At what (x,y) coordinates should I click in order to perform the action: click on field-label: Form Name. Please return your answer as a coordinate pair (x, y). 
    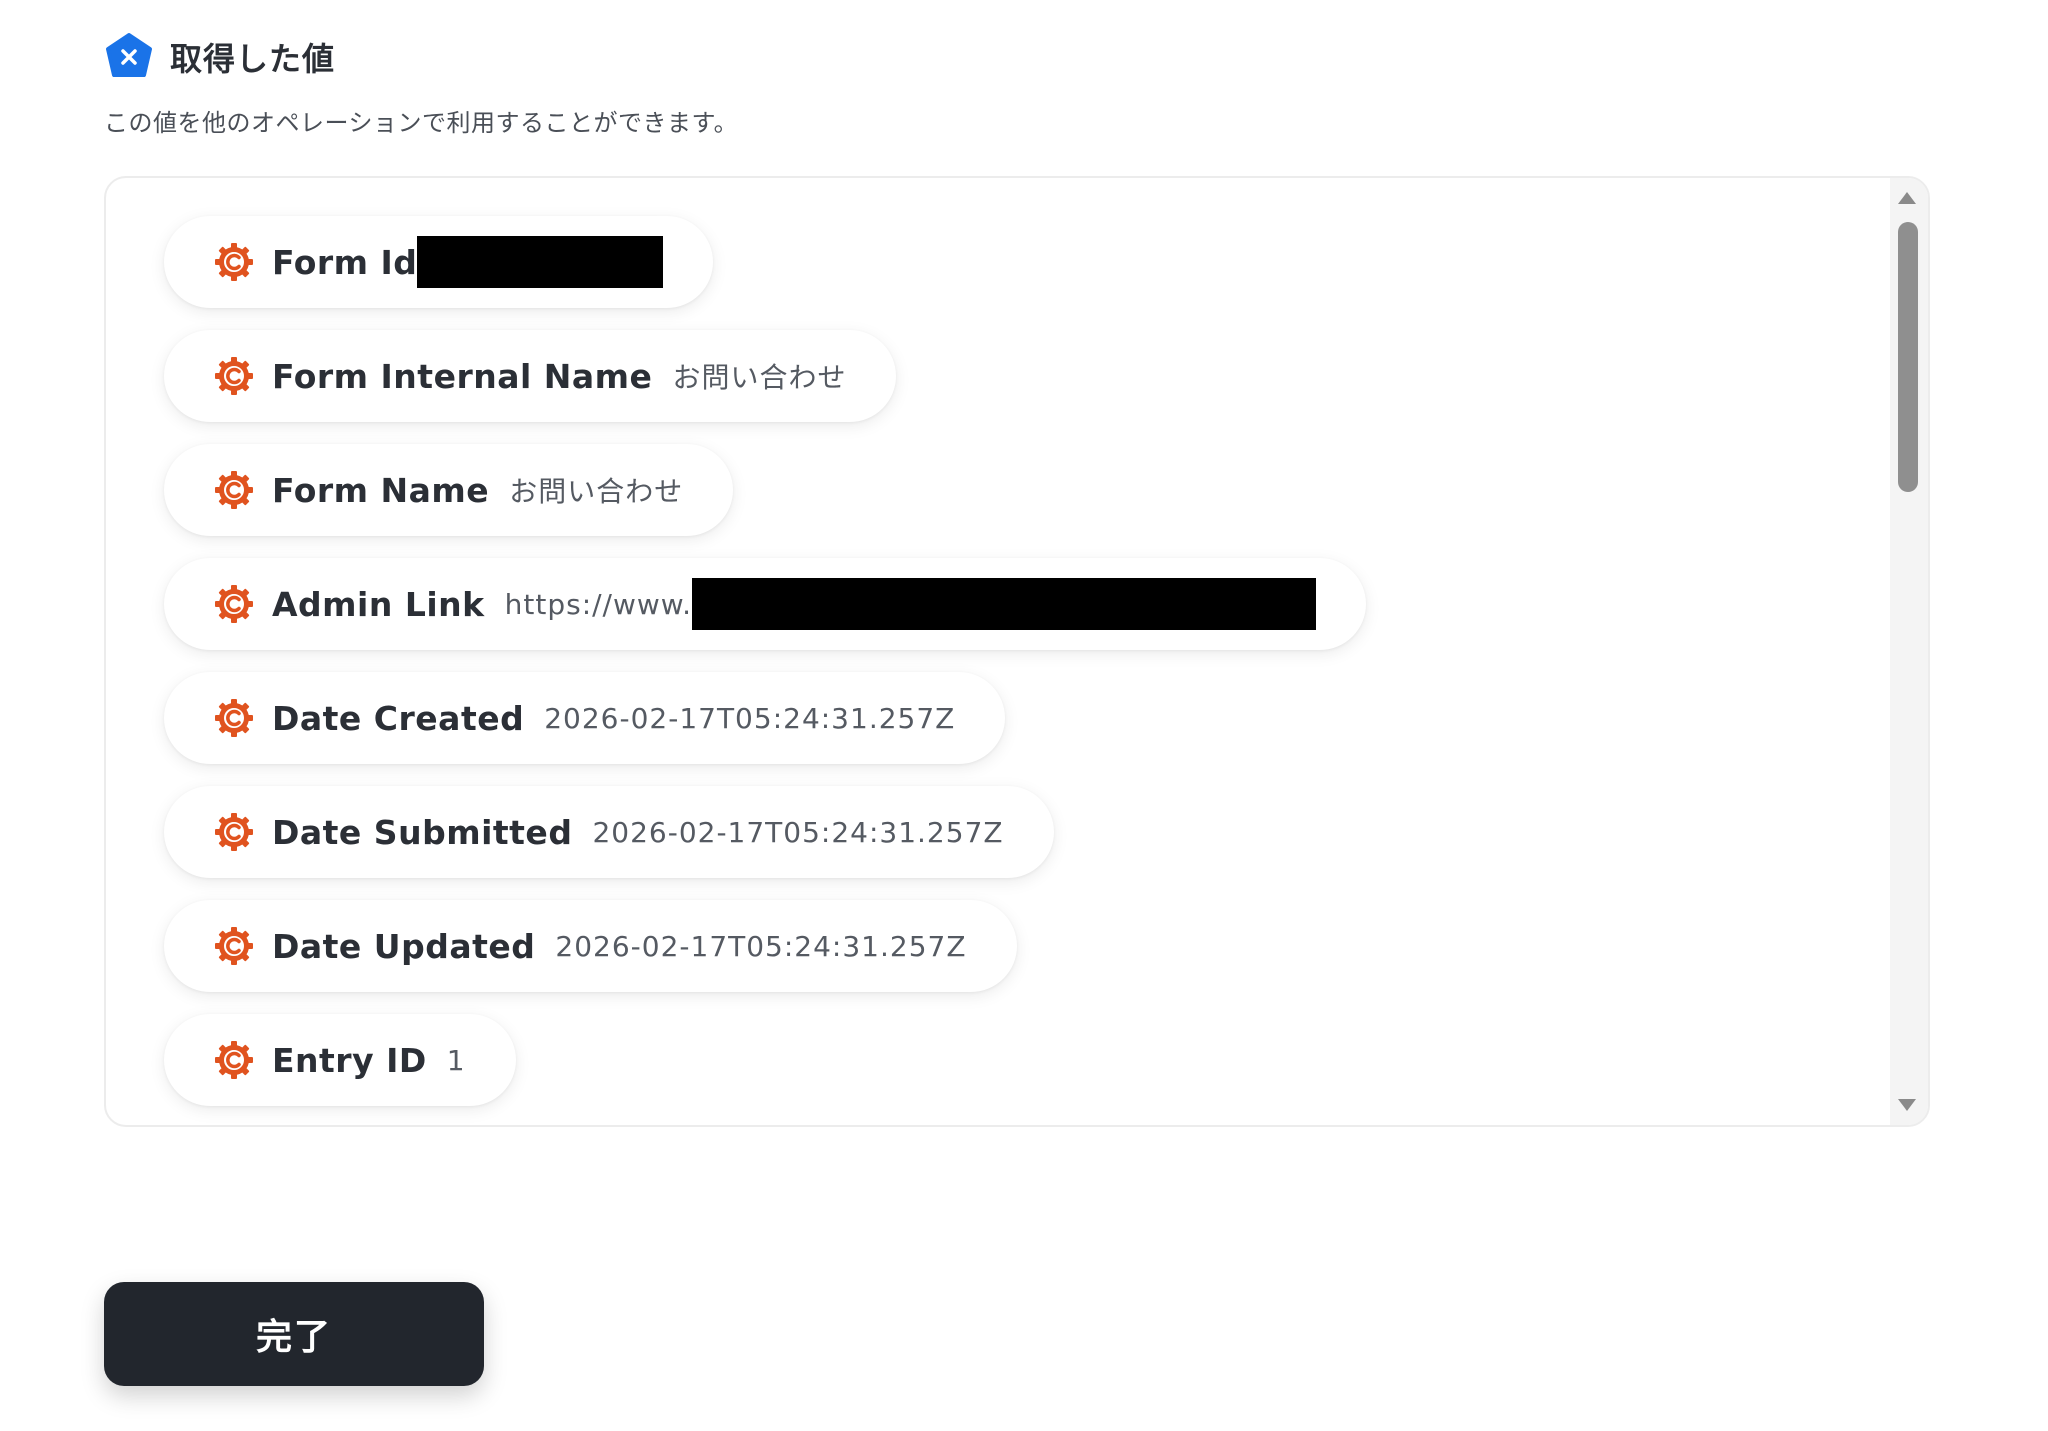
    Looking at the image, I should click on (381, 490).